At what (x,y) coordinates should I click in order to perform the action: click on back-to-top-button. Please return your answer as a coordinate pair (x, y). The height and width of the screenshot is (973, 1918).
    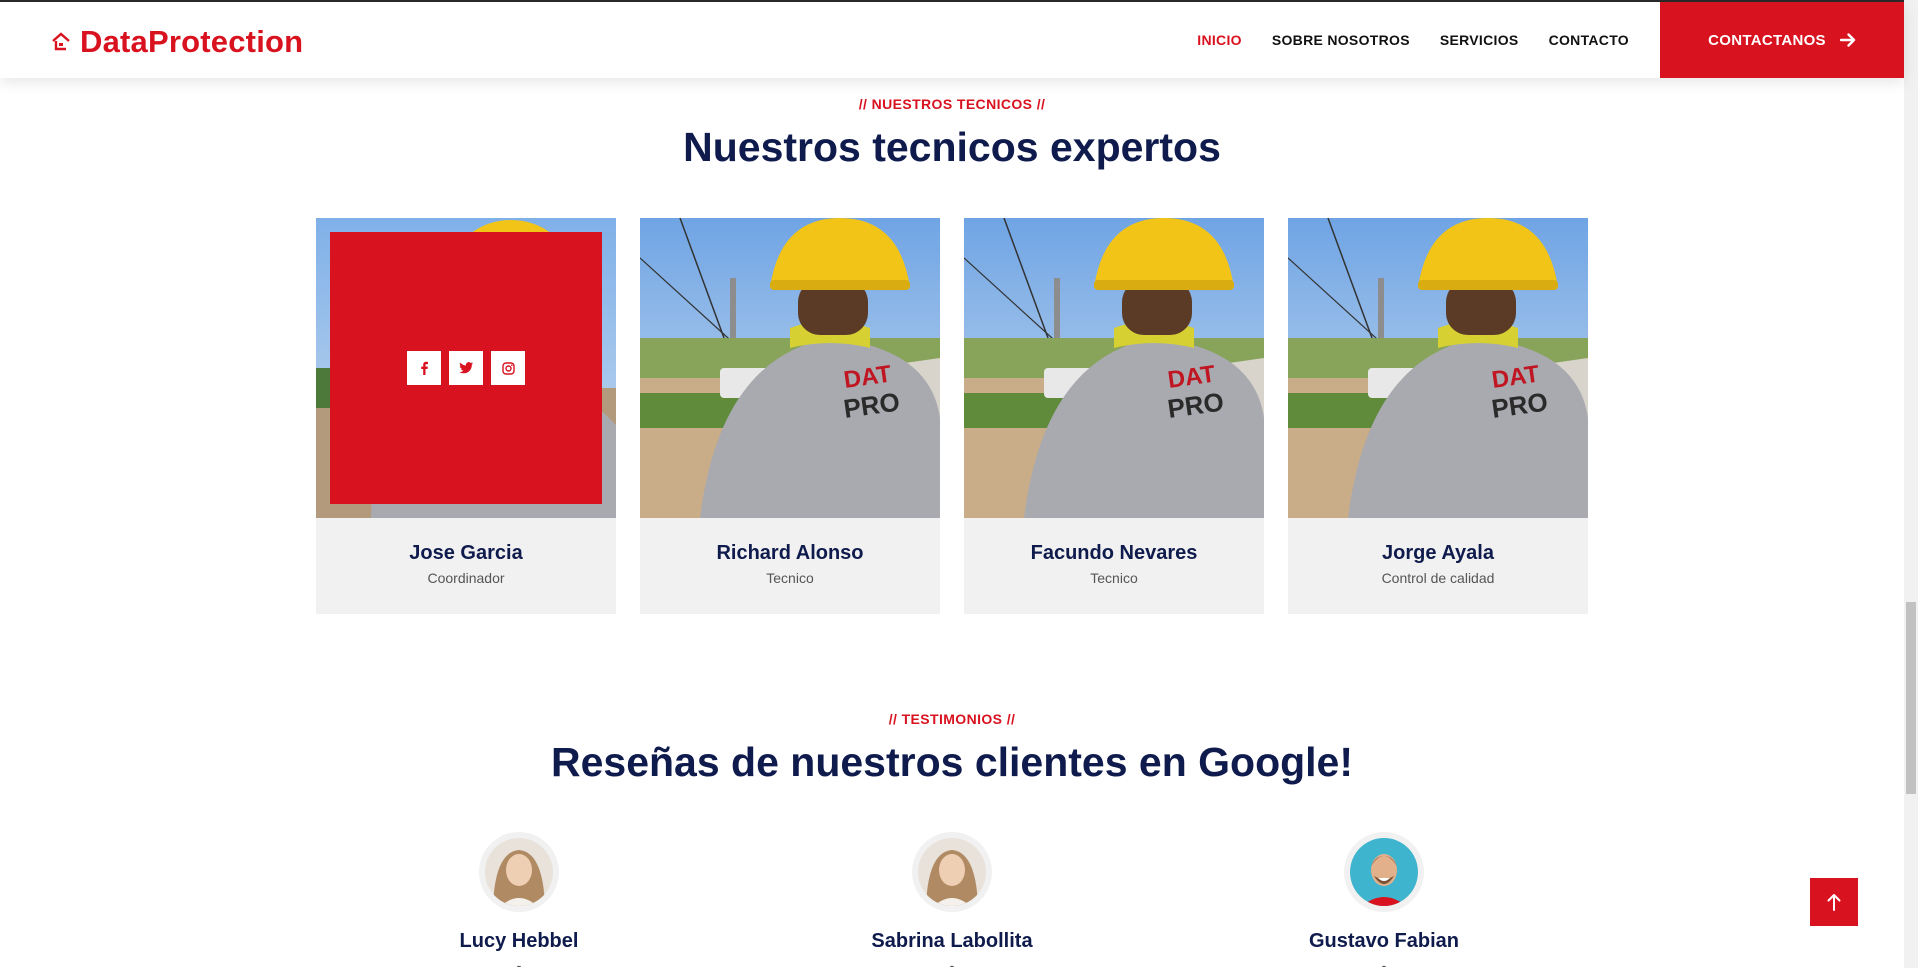
    Looking at the image, I should click on (1834, 902).